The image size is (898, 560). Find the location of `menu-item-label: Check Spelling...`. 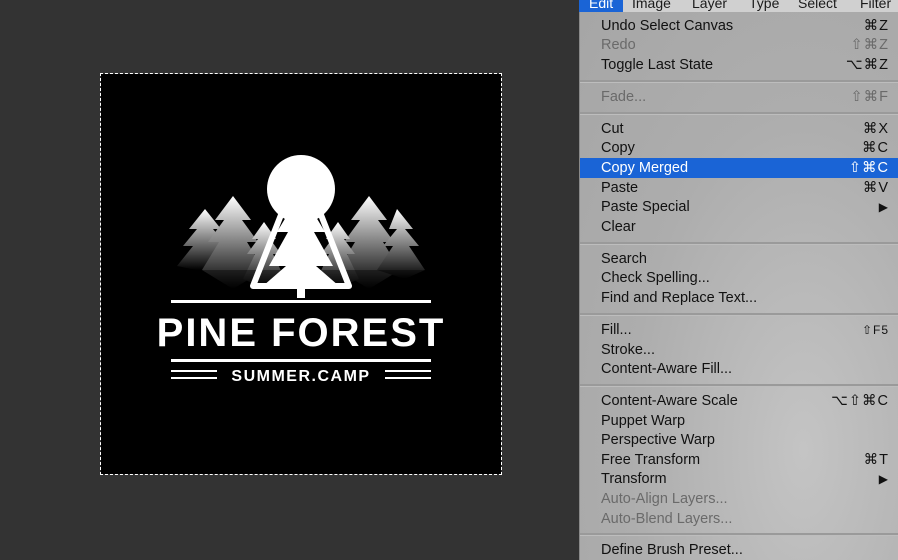

menu-item-label: Check Spelling... is located at coordinates (655, 278).